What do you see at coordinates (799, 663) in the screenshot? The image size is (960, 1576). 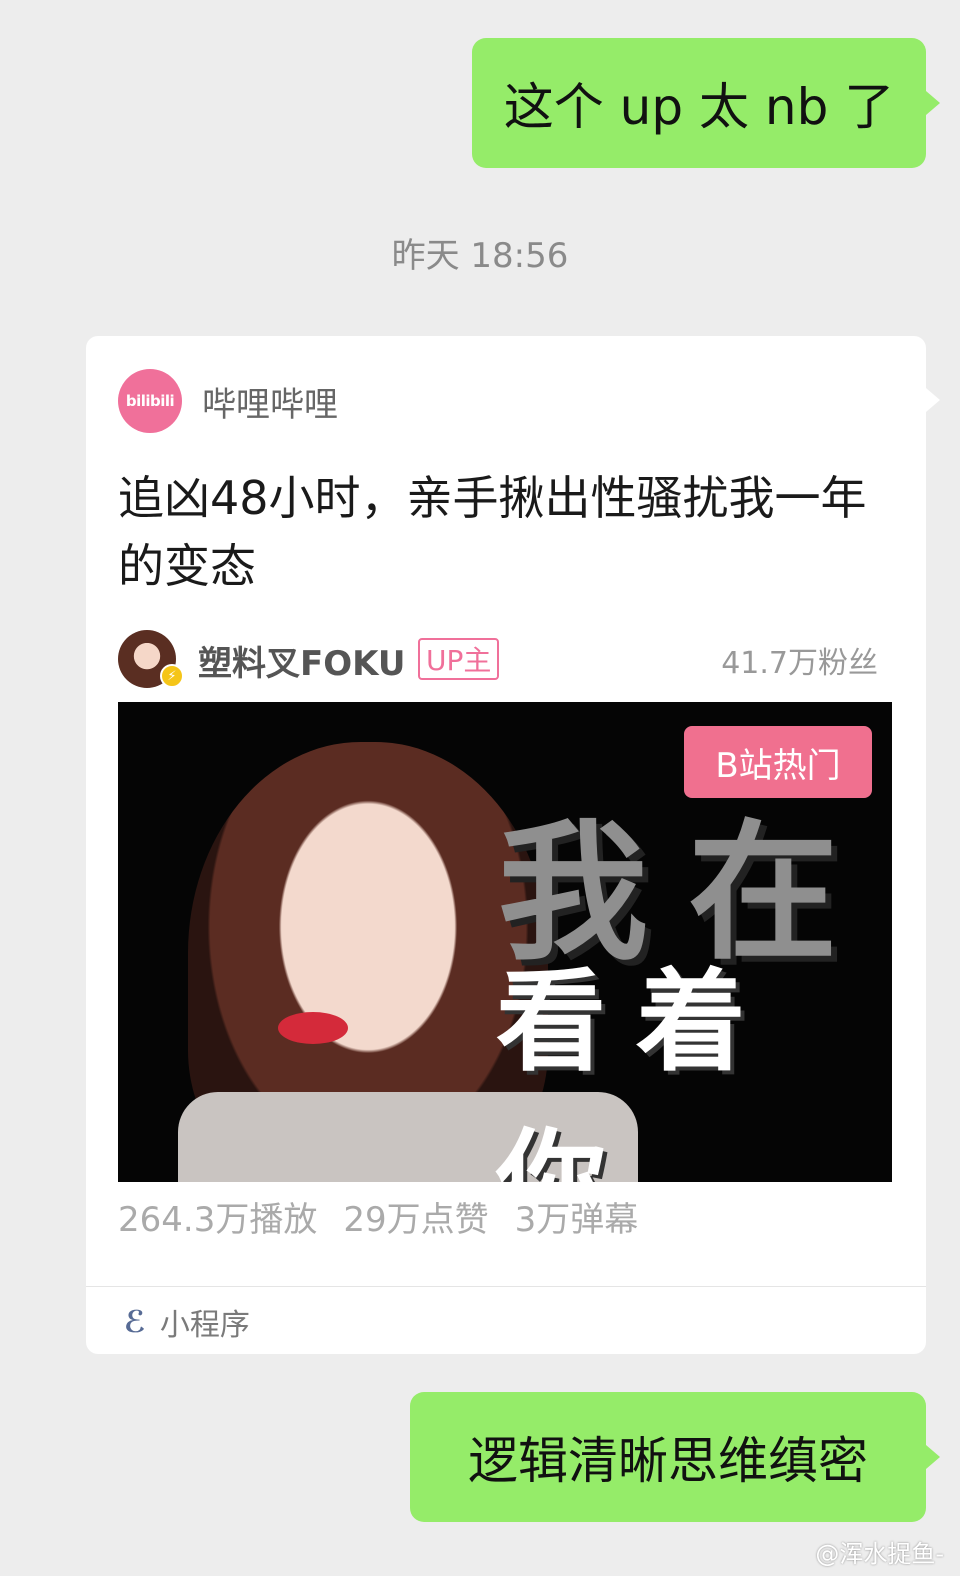 I see `follower-count: 41.7万粉丝` at bounding box center [799, 663].